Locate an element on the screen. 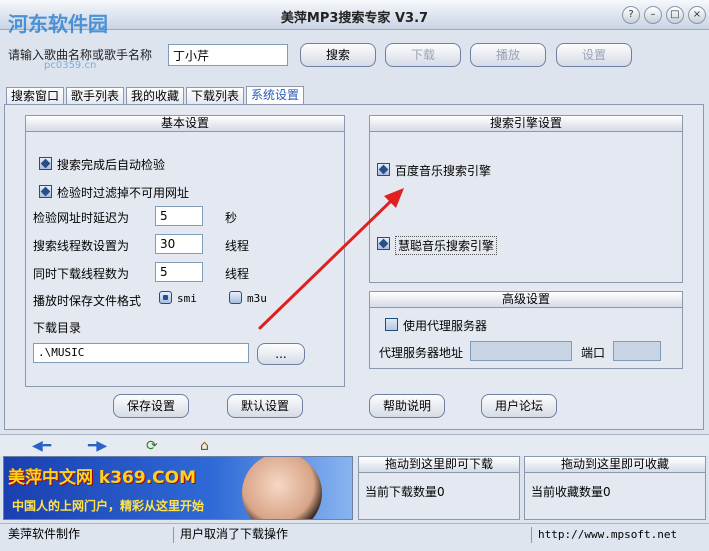  port-label: 端口 is located at coordinates (593, 353).